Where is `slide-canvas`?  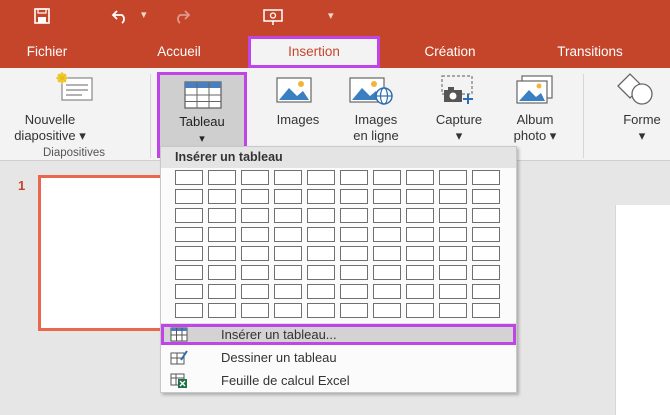 slide-canvas is located at coordinates (642, 310).